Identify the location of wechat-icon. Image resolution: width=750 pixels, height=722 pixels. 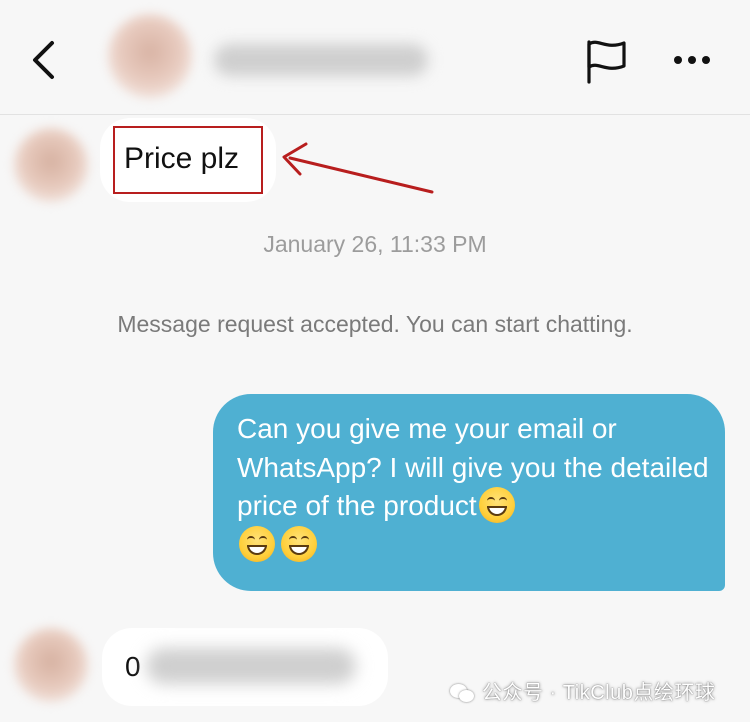
(463, 693).